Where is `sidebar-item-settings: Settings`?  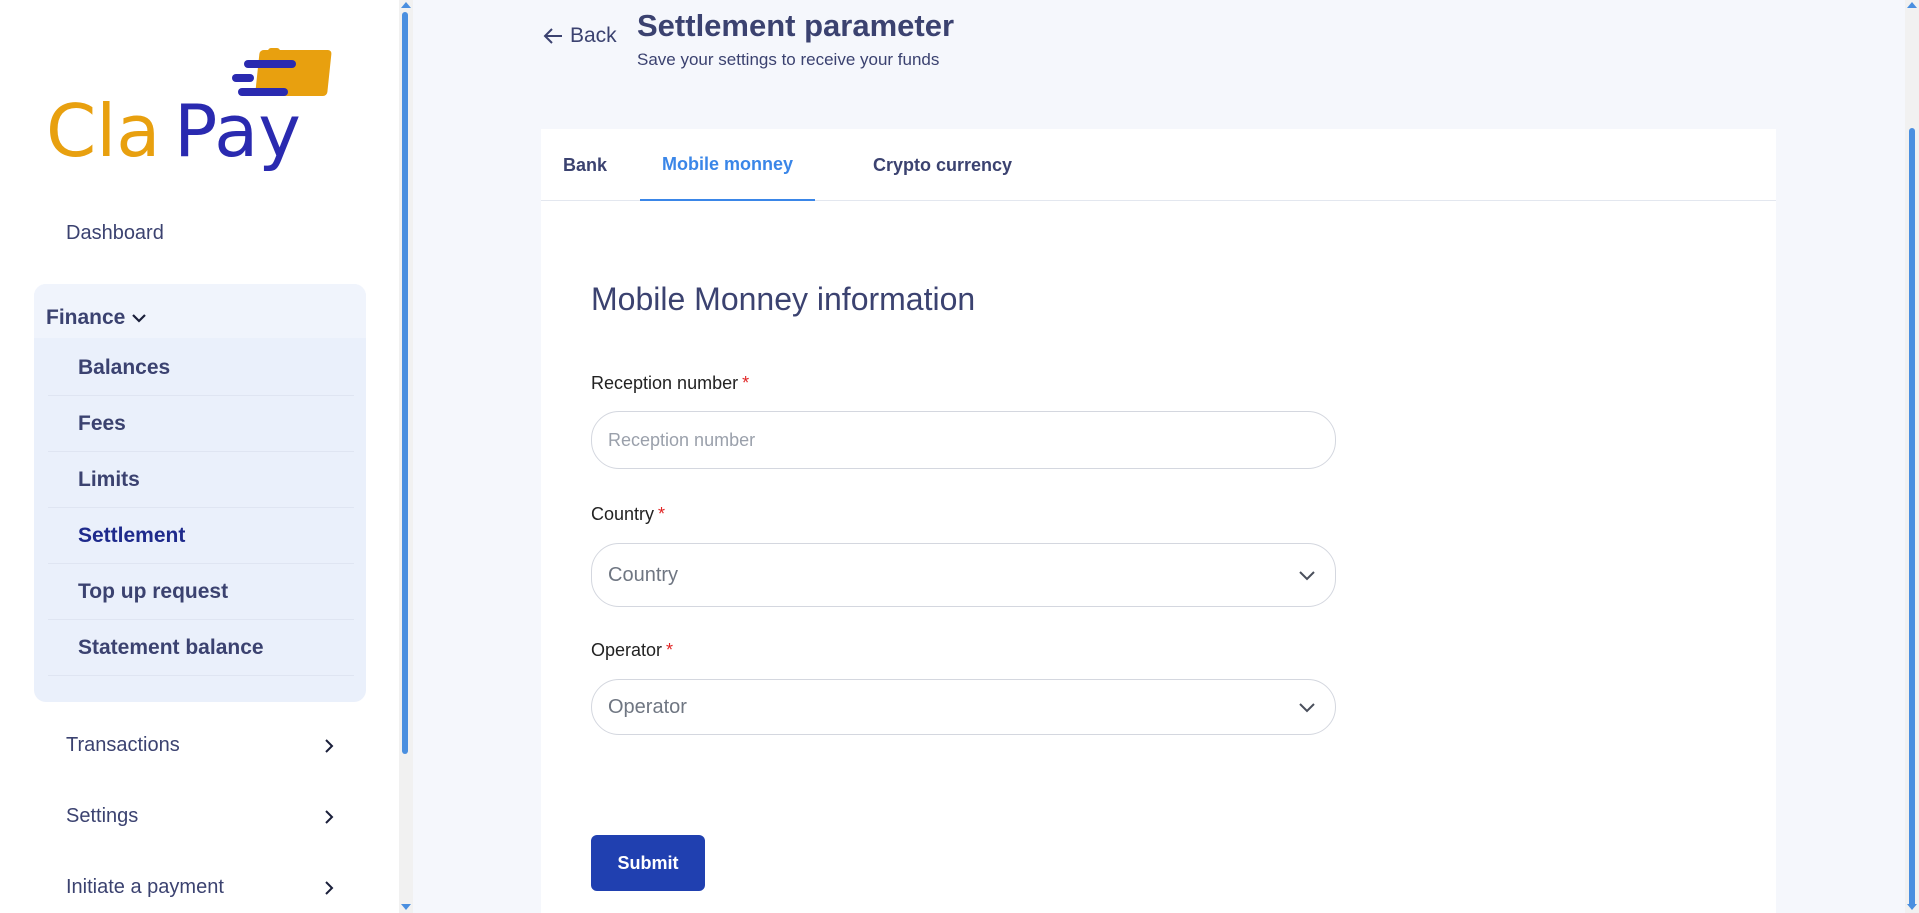 sidebar-item-settings: Settings is located at coordinates (201, 816).